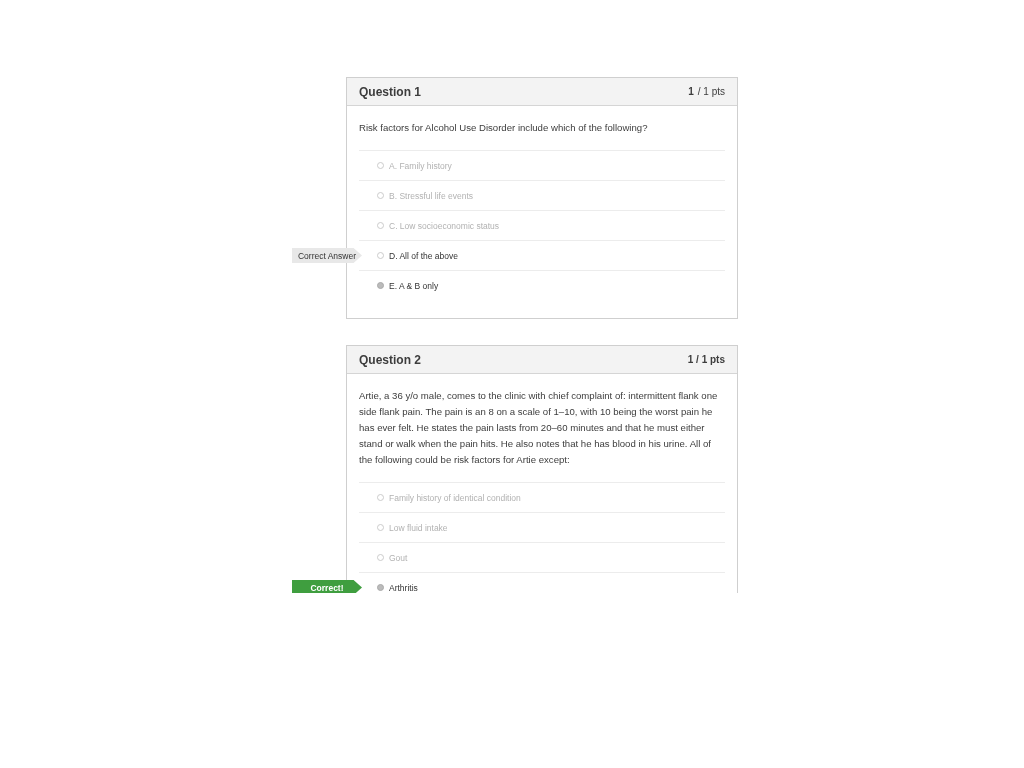 The width and height of the screenshot is (1024, 768). I want to click on answer-option: E. A & B only, so click(414, 285).